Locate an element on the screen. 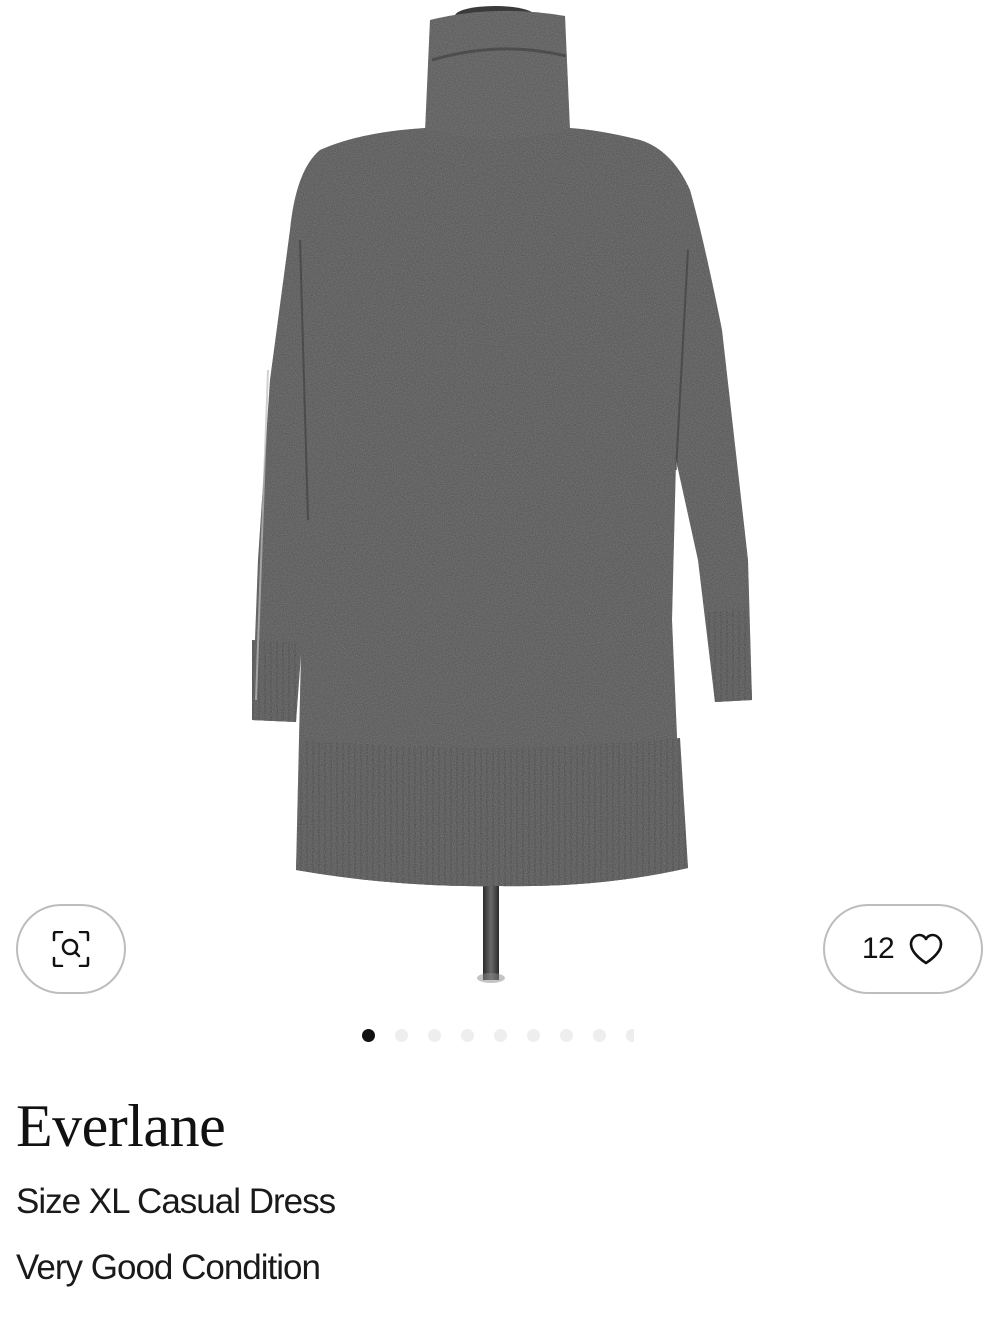 Image resolution: width=1000 pixels, height=1333 pixels. carousel-dot-active is located at coordinates (368, 1035).